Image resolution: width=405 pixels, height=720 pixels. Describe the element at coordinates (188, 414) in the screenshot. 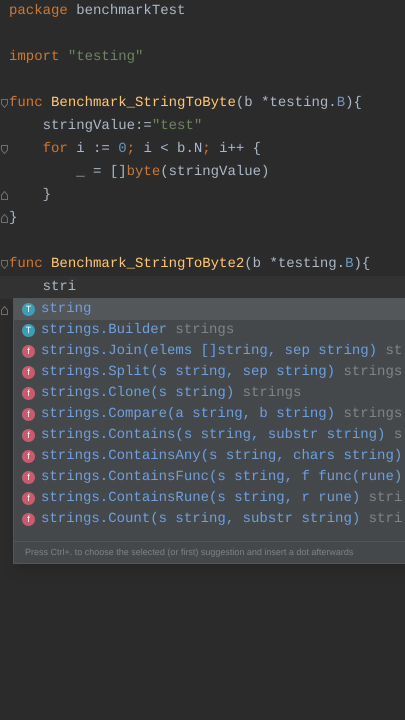

I see `suggestion-label: strings.Compare(a string, b string)` at that location.